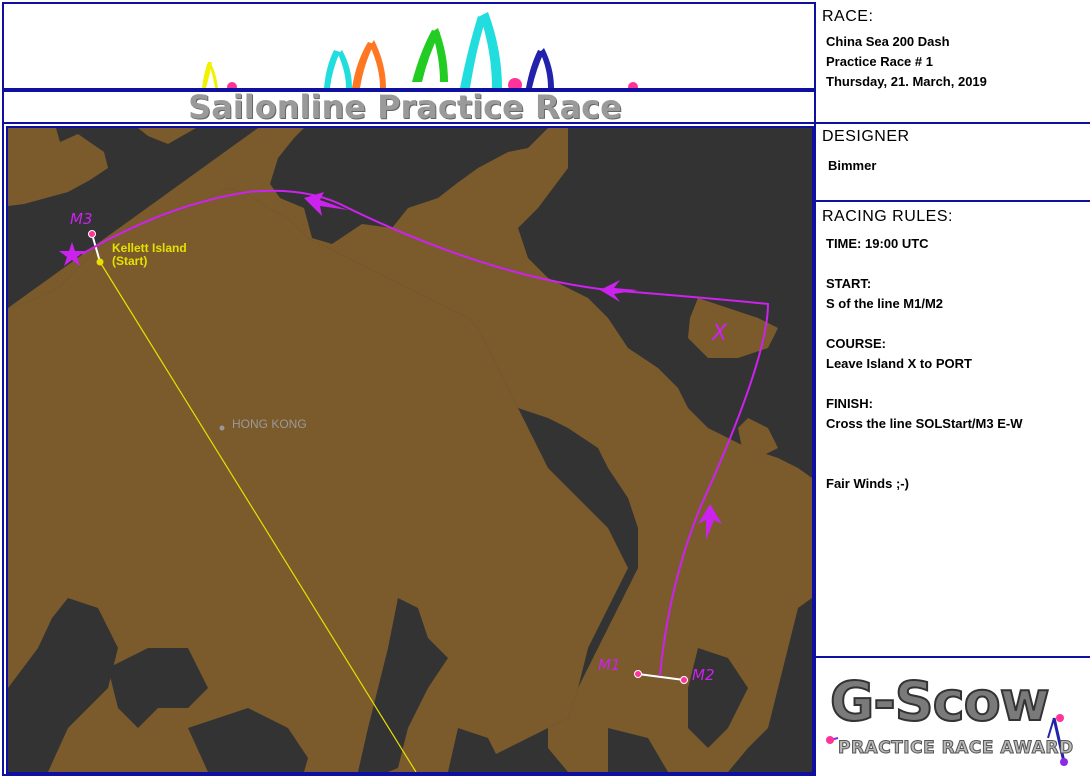 The height and width of the screenshot is (780, 1092). I want to click on award-panel: G-Scow PRACTICE RACE AWARD, so click(952, 716).